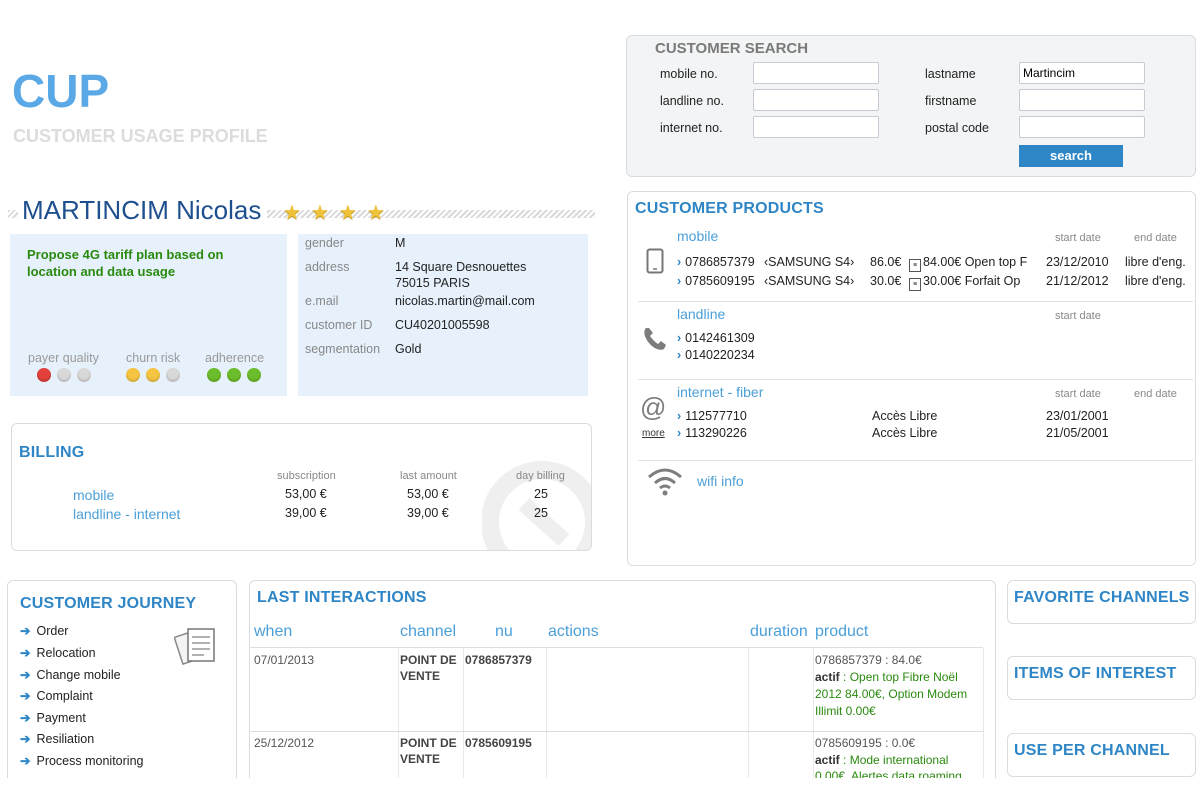  I want to click on payer-quality-dots, so click(67, 374).